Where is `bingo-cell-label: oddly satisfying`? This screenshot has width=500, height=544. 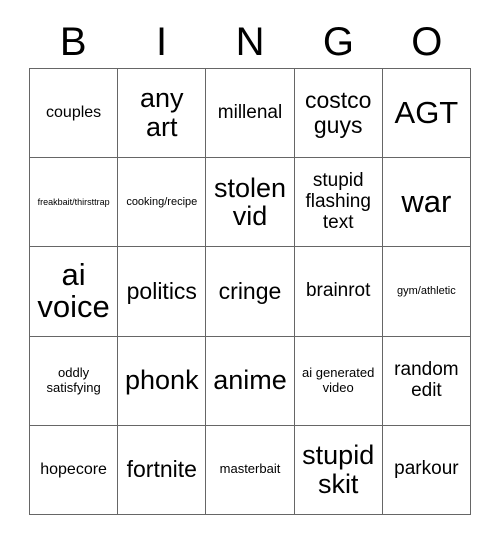
bingo-cell-label: oddly satisfying is located at coordinates (73, 379).